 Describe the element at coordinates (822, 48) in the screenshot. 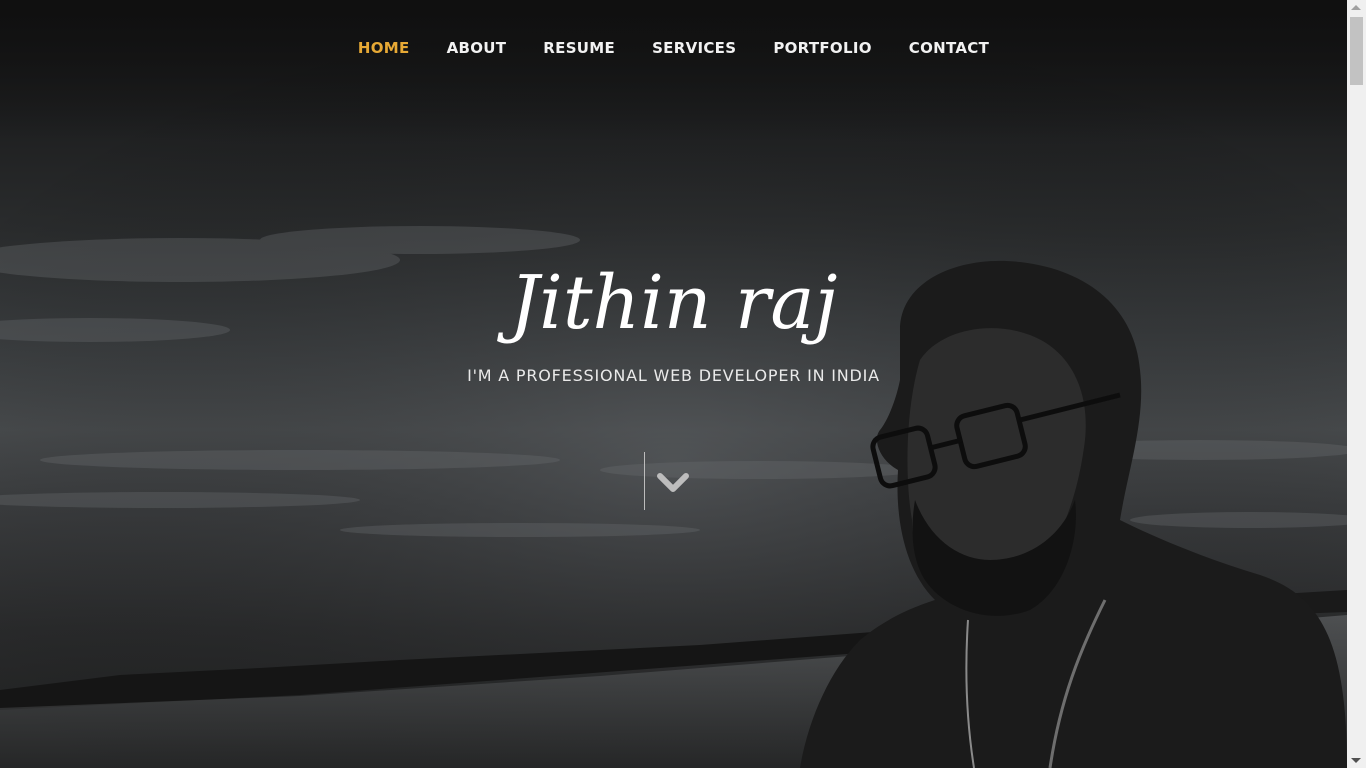

I see `nav-portfolio: PORTFOLIO` at that location.